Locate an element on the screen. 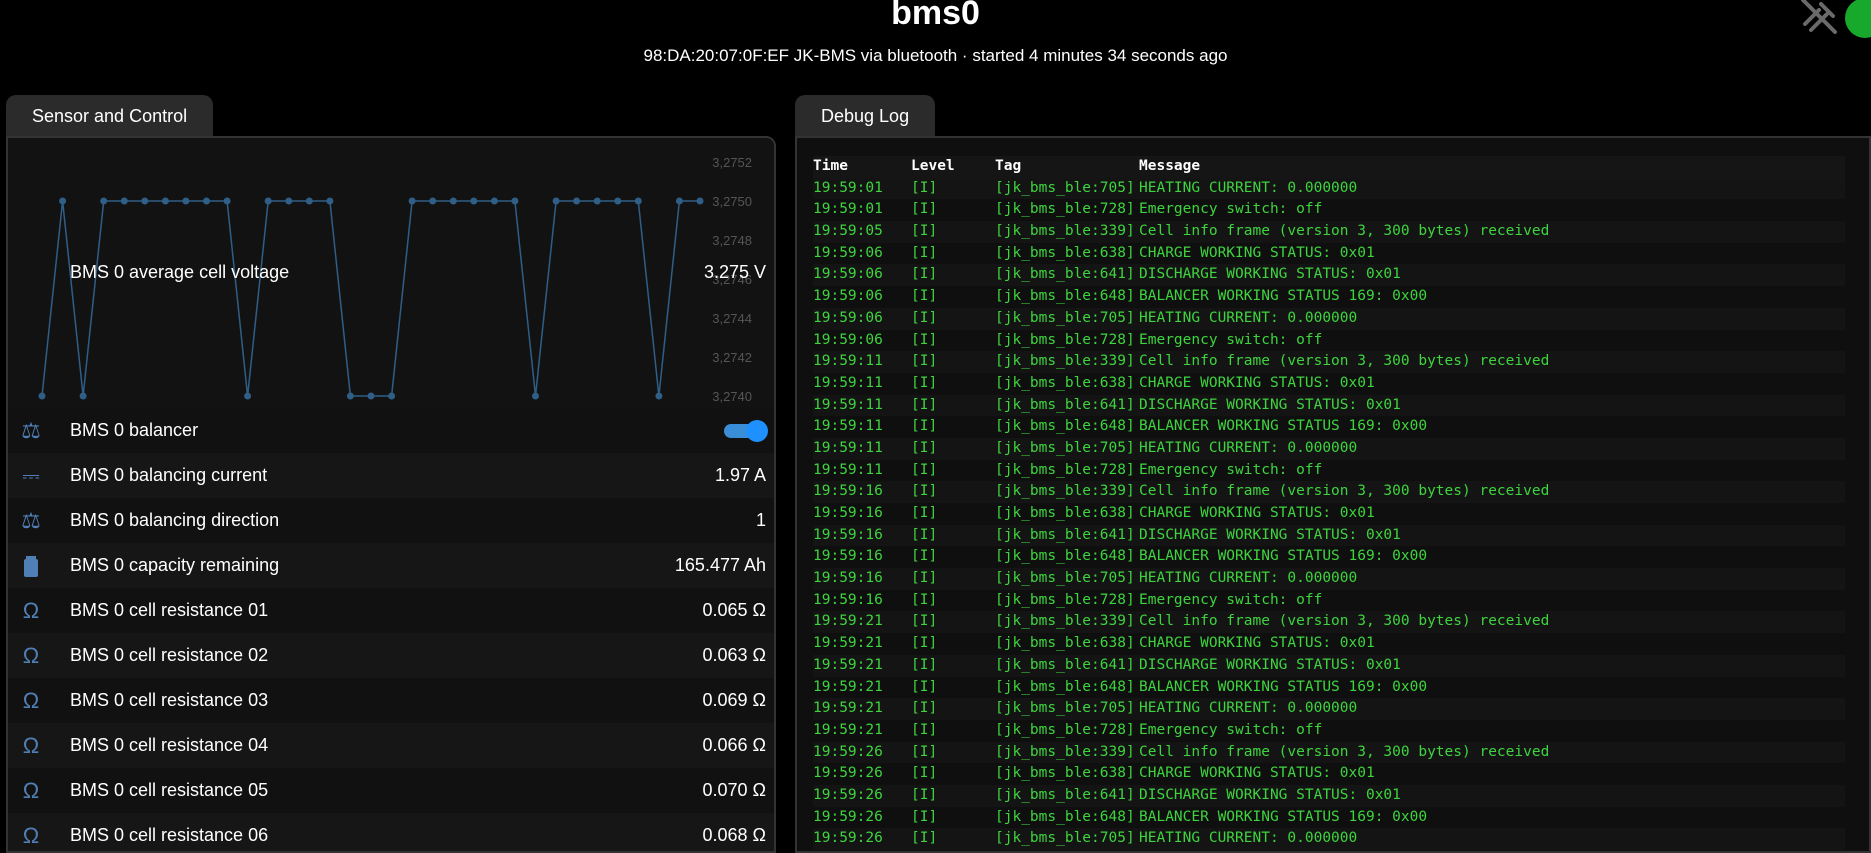 Image resolution: width=1871 pixels, height=853 pixels. log-time: 19:59:06 is located at coordinates (848, 252).